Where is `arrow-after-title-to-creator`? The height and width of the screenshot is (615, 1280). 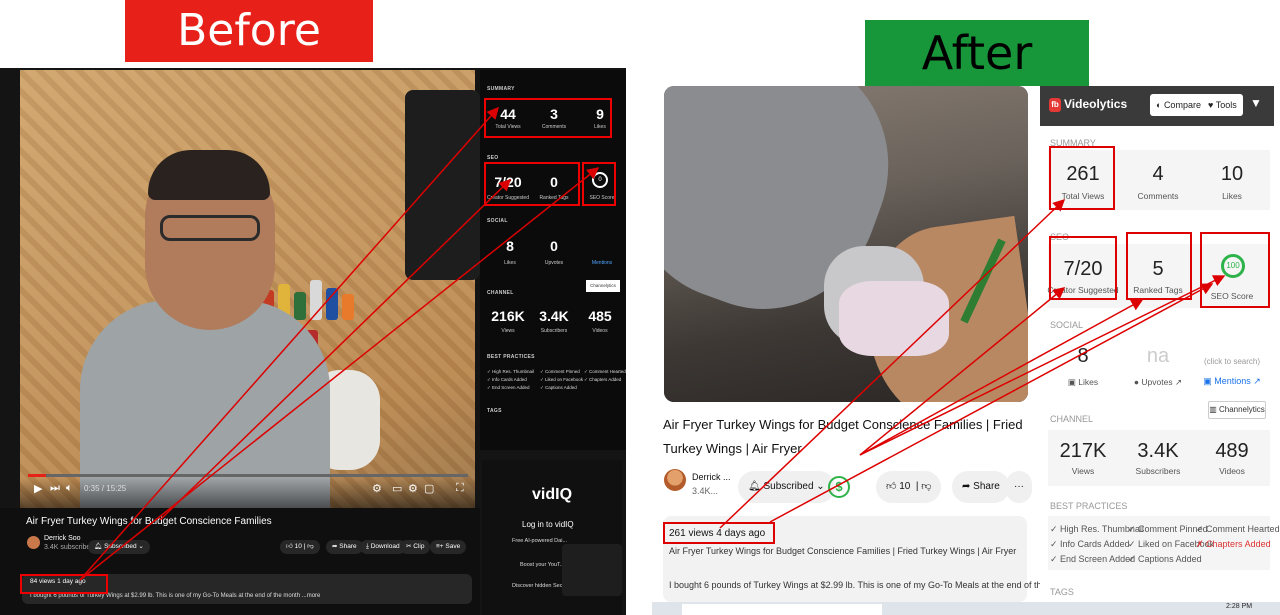
arrow-after-title-to-creator is located at coordinates (962, 371).